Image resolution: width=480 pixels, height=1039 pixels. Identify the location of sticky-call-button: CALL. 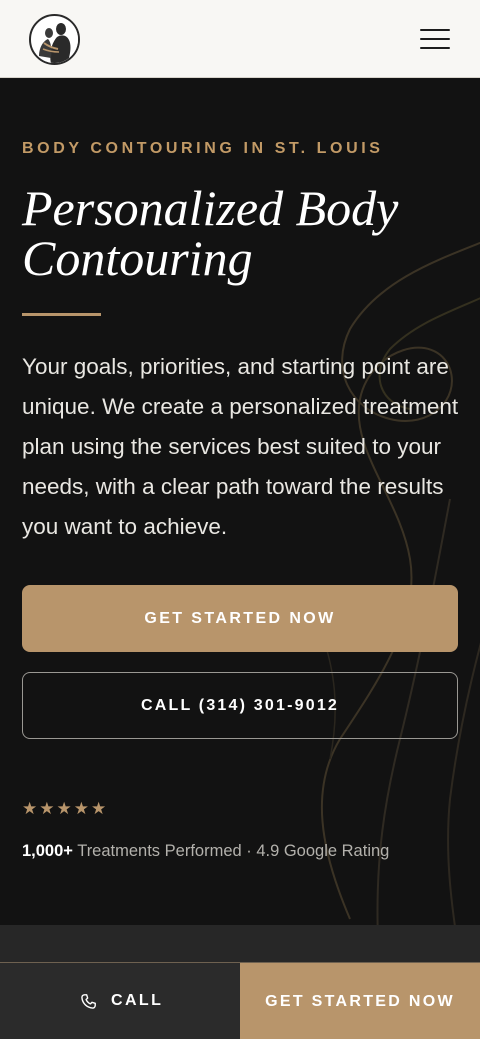
(120, 1001).